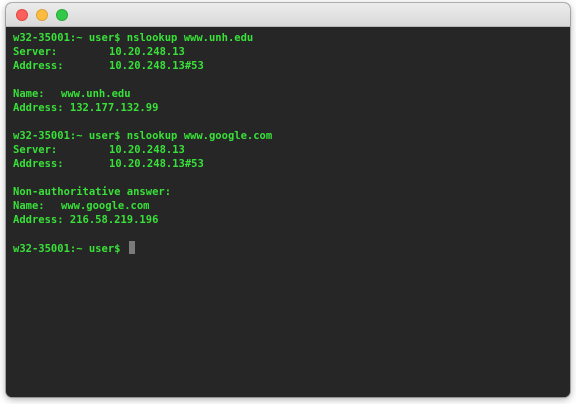 The width and height of the screenshot is (576, 404). Describe the element at coordinates (96, 94) in the screenshot. I see `name-value: www.unh.edu` at that location.